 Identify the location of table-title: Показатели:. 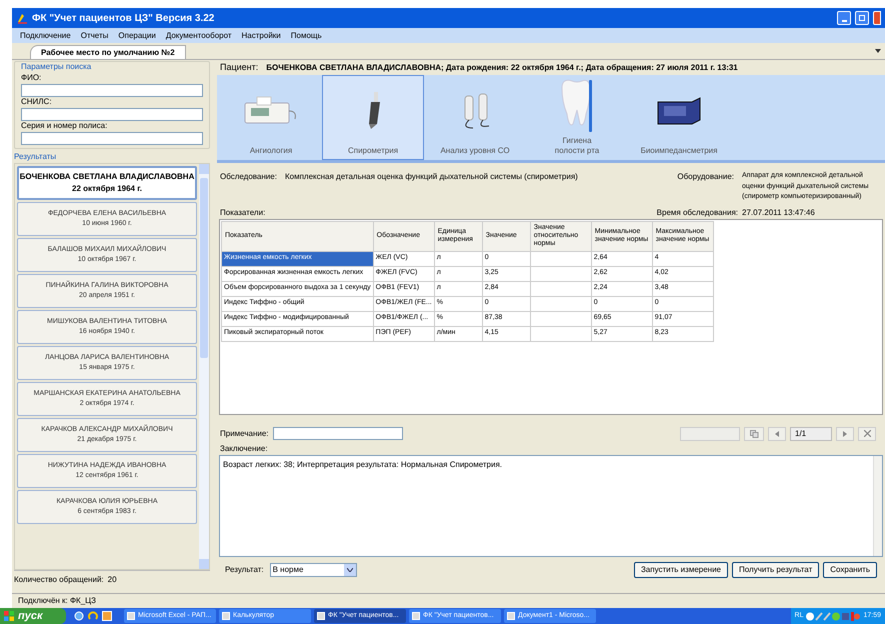
(243, 212).